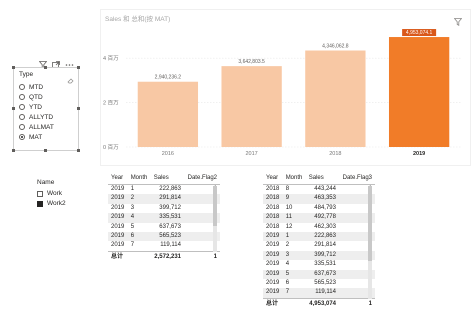 The height and width of the screenshot is (334, 474). I want to click on table-cell: 11, so click(294, 218).